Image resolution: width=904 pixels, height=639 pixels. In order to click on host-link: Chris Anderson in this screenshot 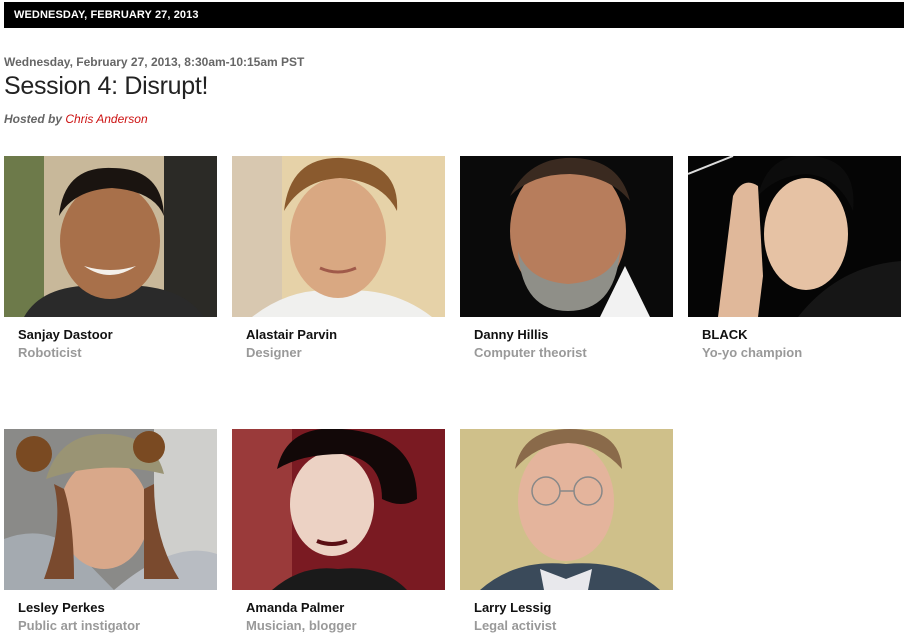, I will do `click(106, 119)`.